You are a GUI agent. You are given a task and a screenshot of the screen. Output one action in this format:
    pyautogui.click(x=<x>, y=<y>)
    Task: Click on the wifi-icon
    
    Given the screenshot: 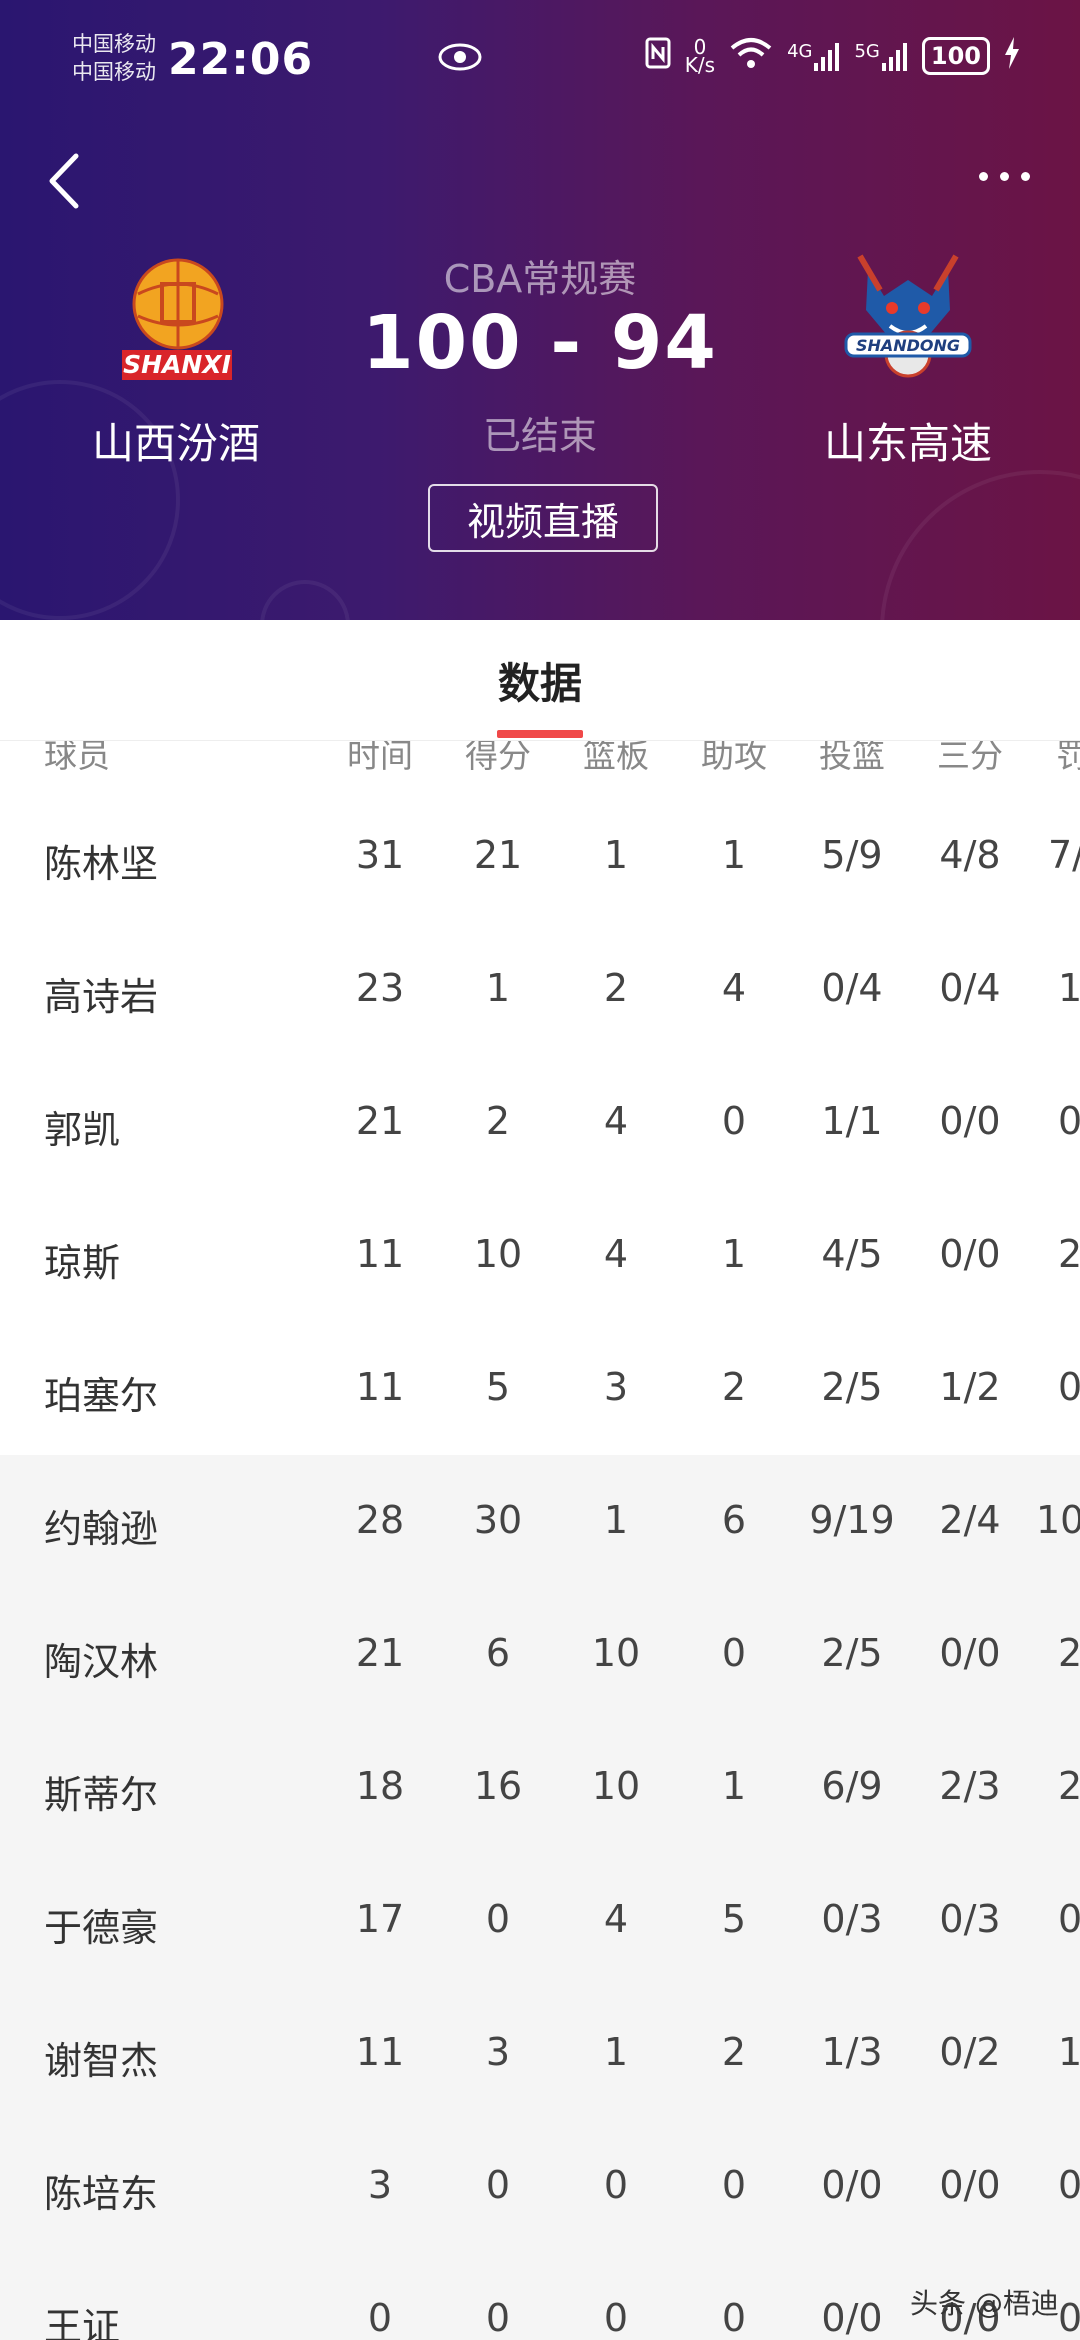 What is the action you would take?
    pyautogui.click(x=751, y=55)
    